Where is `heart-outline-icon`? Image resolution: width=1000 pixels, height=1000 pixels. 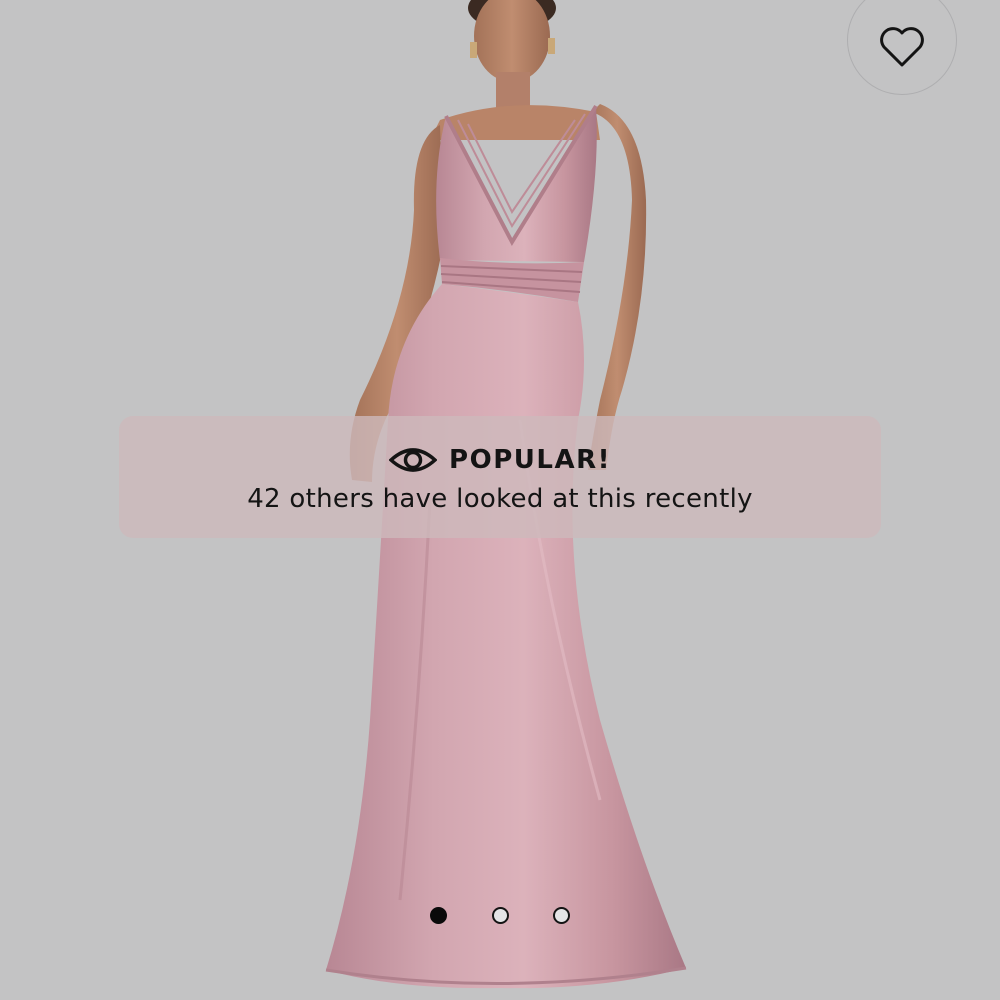
heart-outline-icon is located at coordinates (902, 47).